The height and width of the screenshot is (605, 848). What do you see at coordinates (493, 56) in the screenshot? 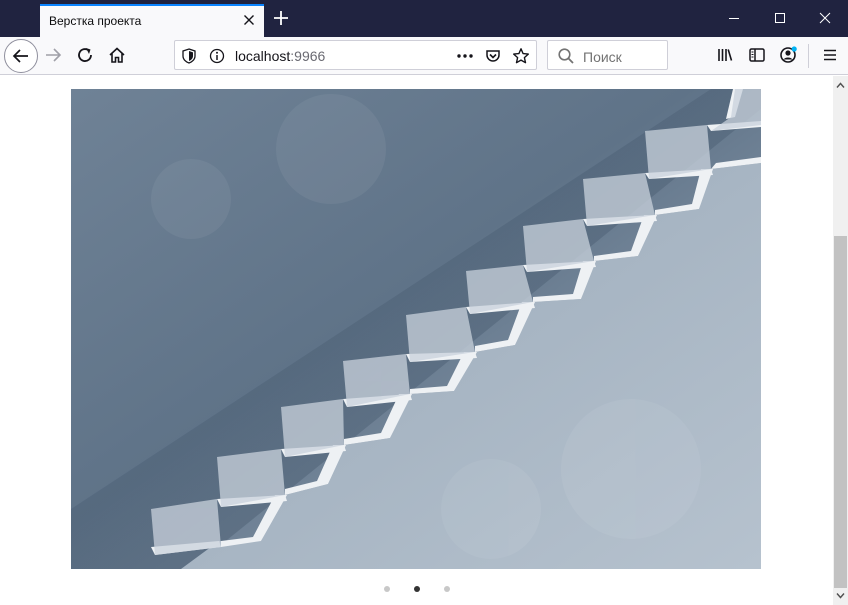
I see `pocket-icon` at bounding box center [493, 56].